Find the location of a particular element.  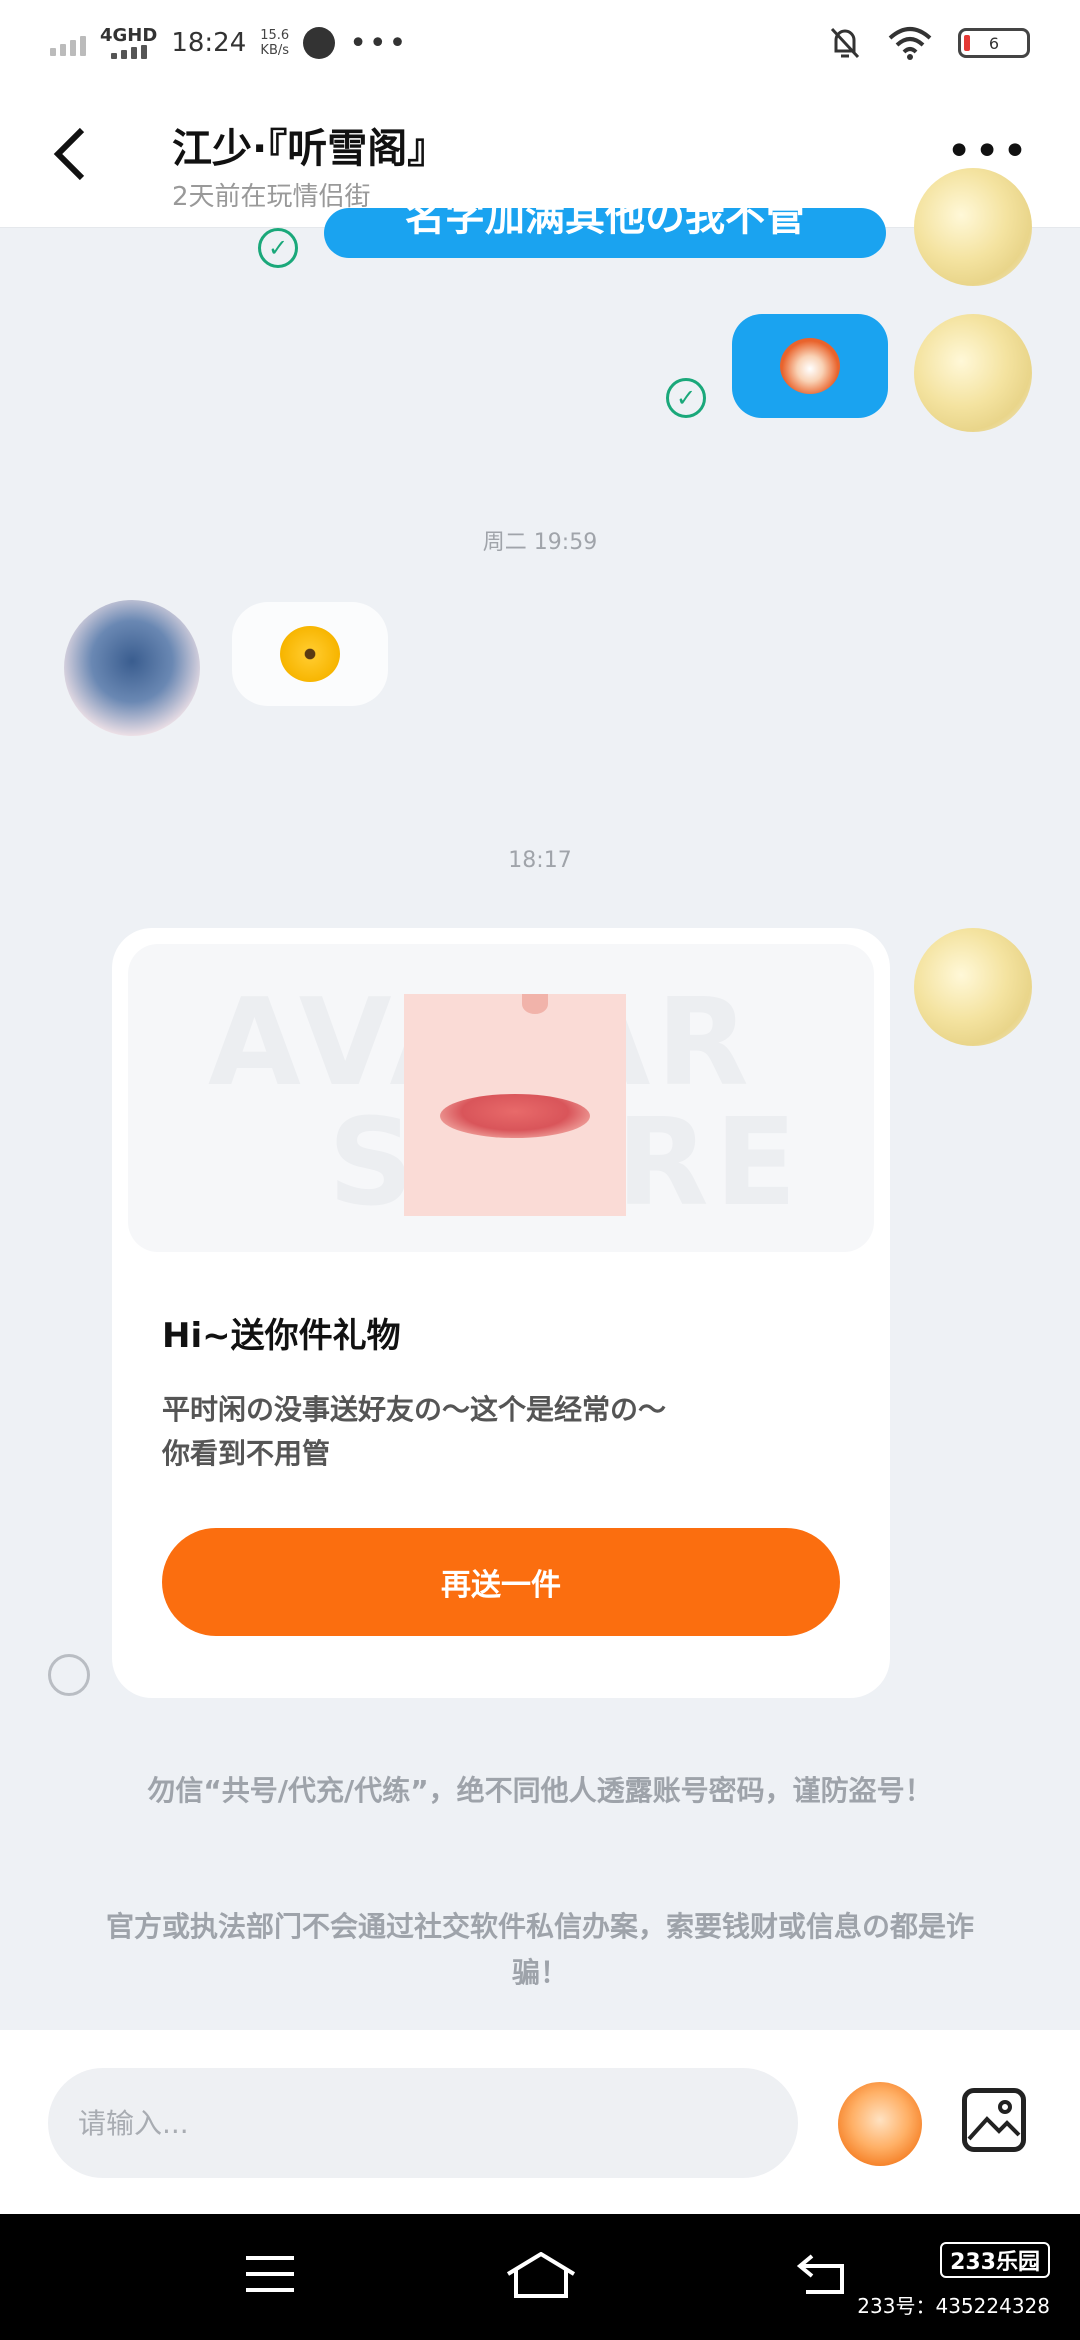

time-divider: 18:17 is located at coordinates (540, 860).